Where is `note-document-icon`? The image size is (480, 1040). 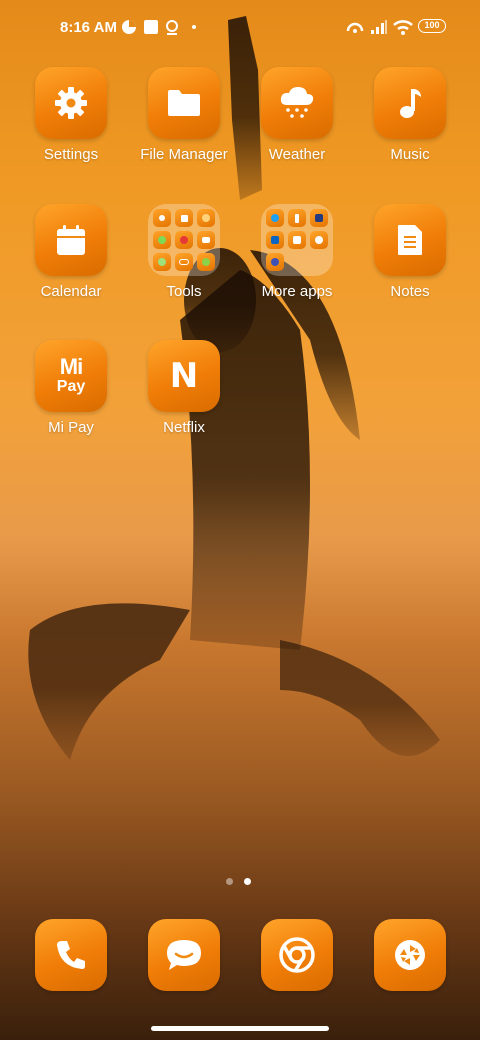
note-document-icon is located at coordinates (410, 240).